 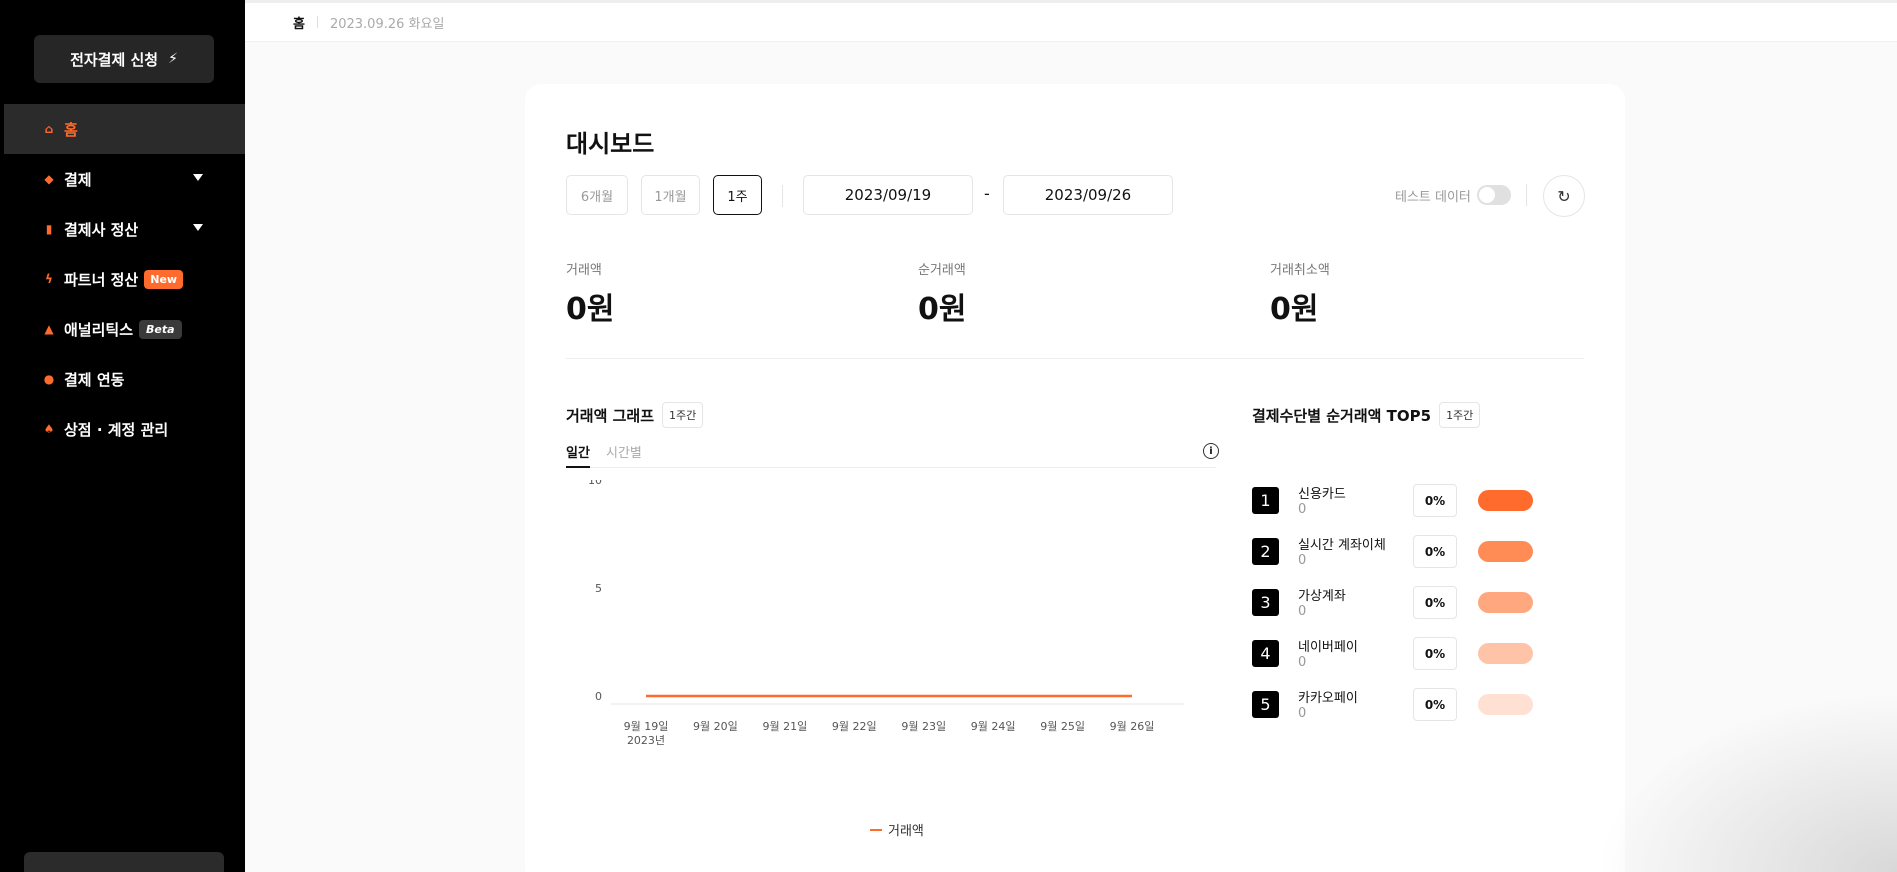 What do you see at coordinates (1265, 602) in the screenshot?
I see `rank-number: 3` at bounding box center [1265, 602].